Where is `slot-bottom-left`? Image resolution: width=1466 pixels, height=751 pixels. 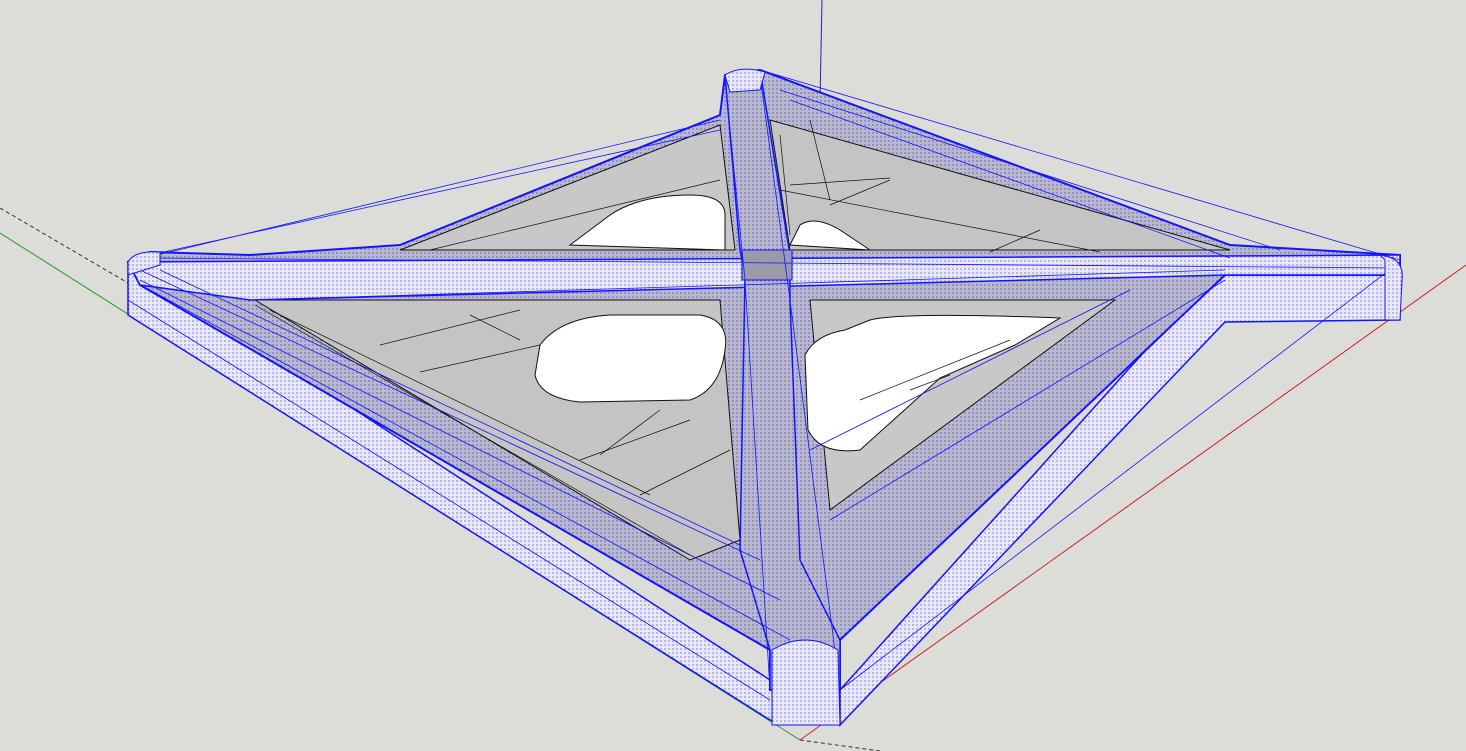 slot-bottom-left is located at coordinates (630, 358).